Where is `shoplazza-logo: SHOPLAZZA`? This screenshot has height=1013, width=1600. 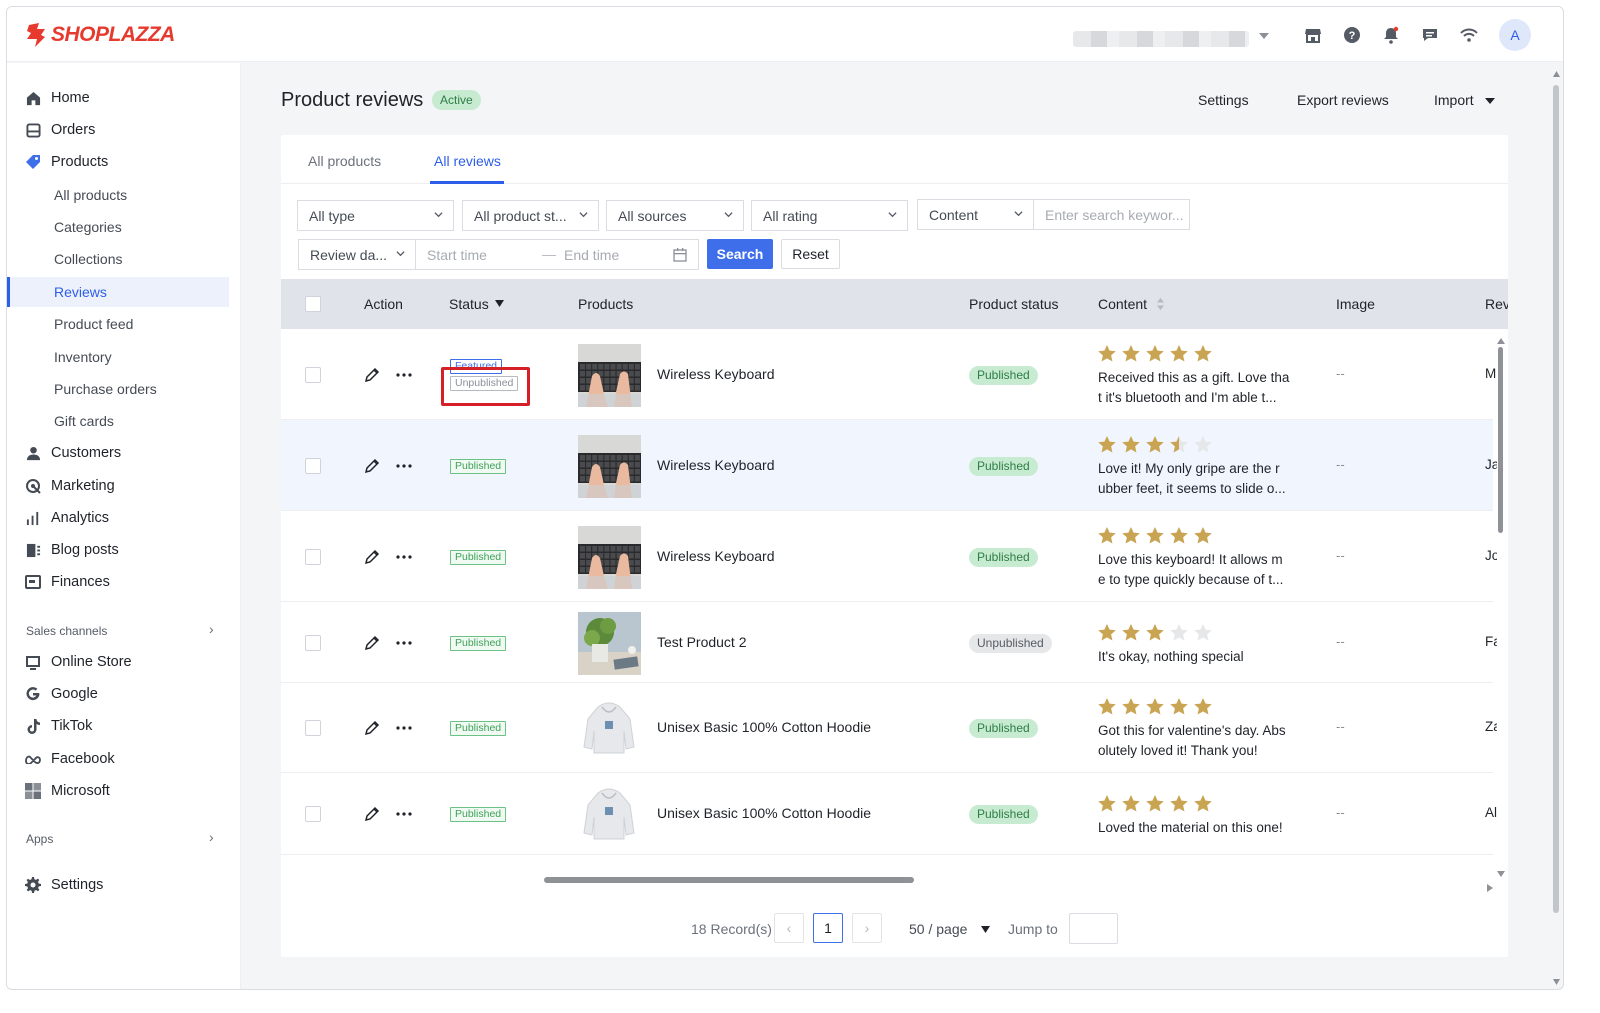
shoplazza-logo: SHOPLAZZA is located at coordinates (100, 35).